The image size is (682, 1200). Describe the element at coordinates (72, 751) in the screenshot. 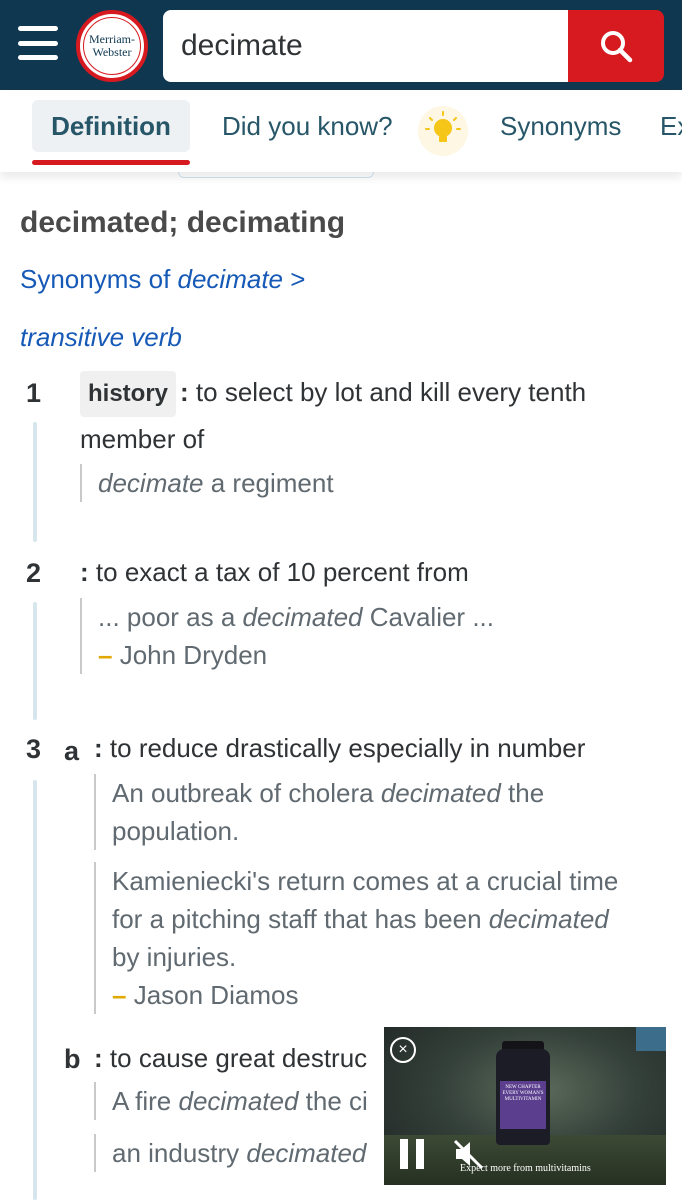

I see `sense-letter: a` at that location.